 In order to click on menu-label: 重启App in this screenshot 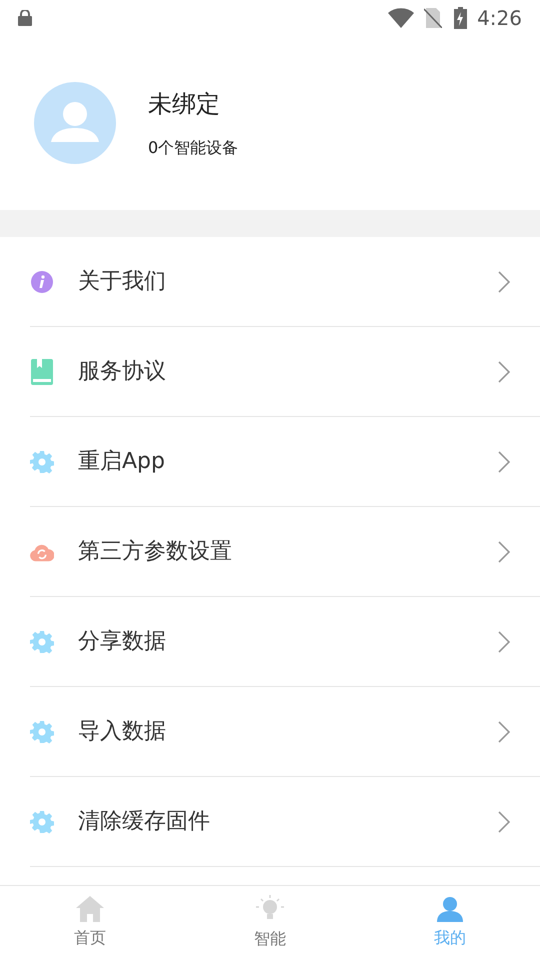, I will do `click(121, 462)`.